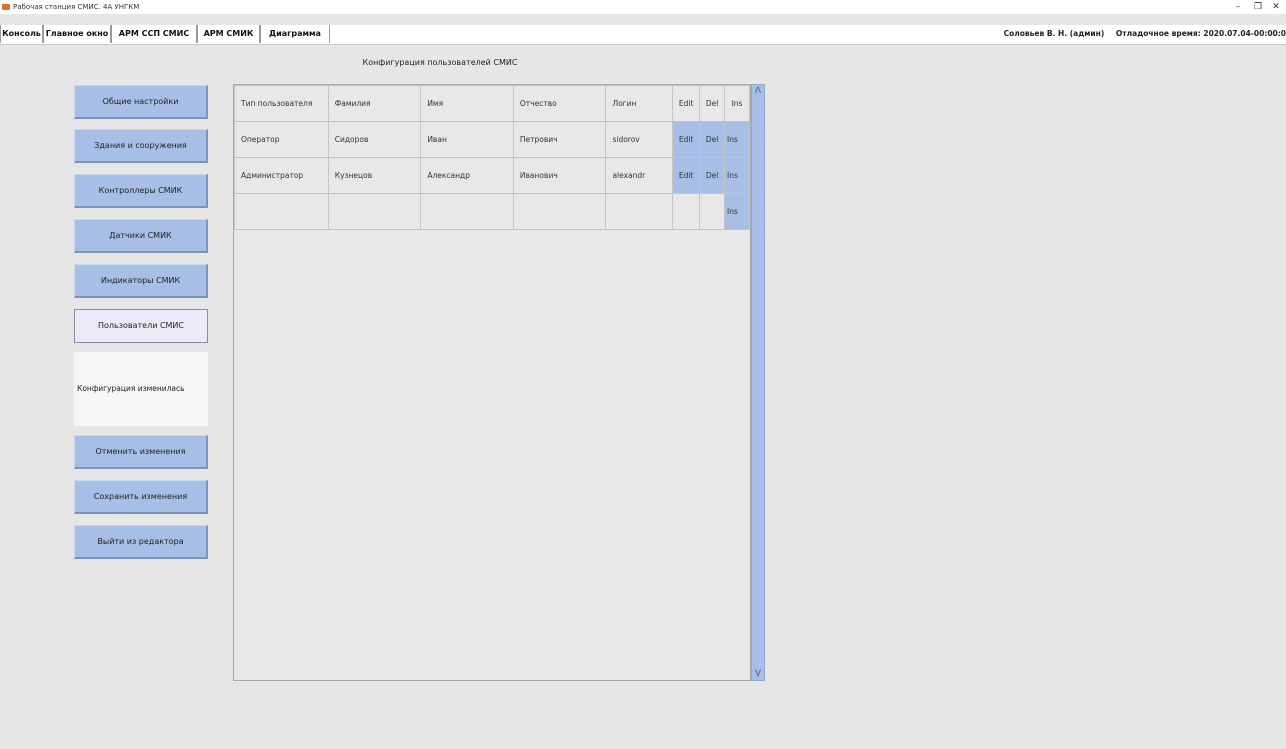 Image resolution: width=1286 pixels, height=749 pixels. Describe the element at coordinates (467, 139) in the screenshot. I see `first-name-cell: Иван` at that location.